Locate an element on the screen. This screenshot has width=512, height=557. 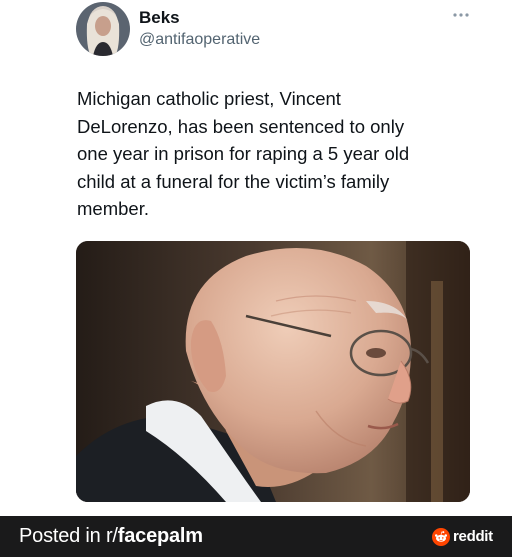
posted-in-text: Posted in r/facepalm is located at coordinates (111, 536).